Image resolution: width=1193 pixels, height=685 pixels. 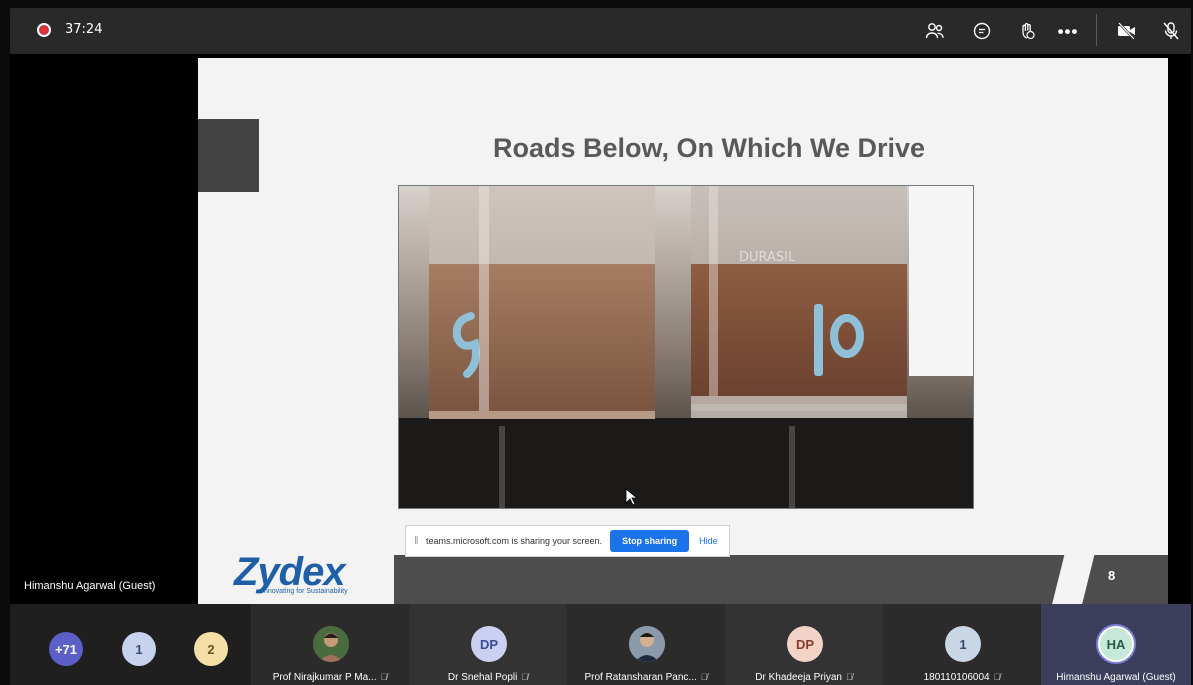 I want to click on avatar: HA, so click(x=1116, y=644).